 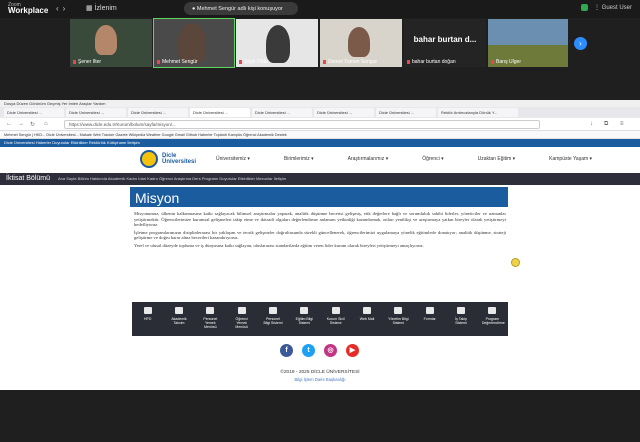 What do you see at coordinates (241, 323) in the screenshot?
I see `quick-link-label: Öğrenci Yemek Menüsü` at bounding box center [241, 323].